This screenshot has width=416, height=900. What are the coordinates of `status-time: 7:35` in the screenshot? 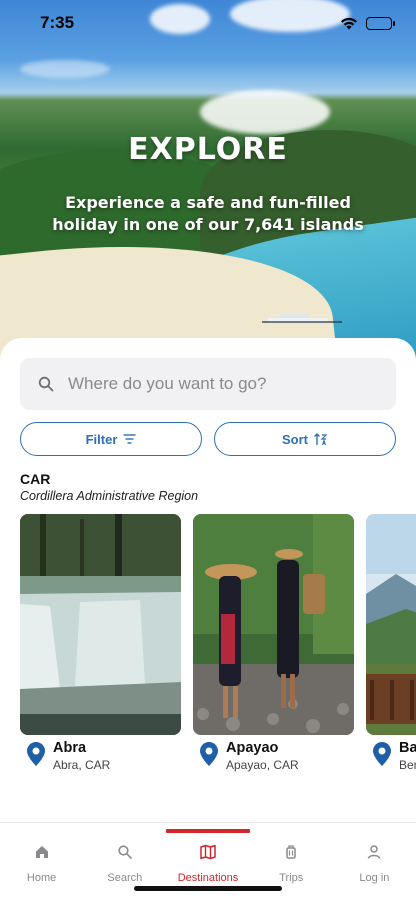 It's located at (57, 22).